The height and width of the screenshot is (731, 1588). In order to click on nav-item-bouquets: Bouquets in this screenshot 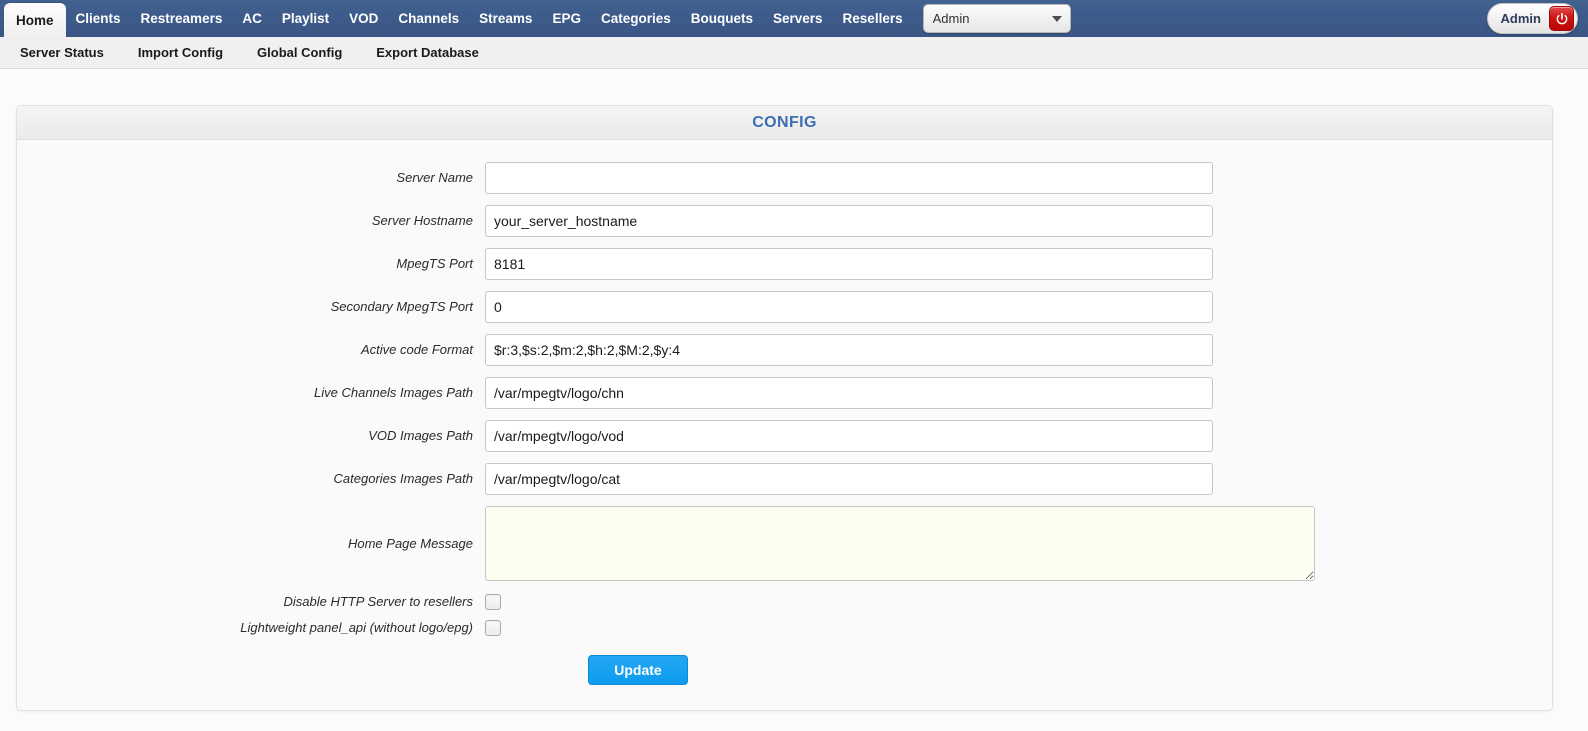, I will do `click(722, 19)`.